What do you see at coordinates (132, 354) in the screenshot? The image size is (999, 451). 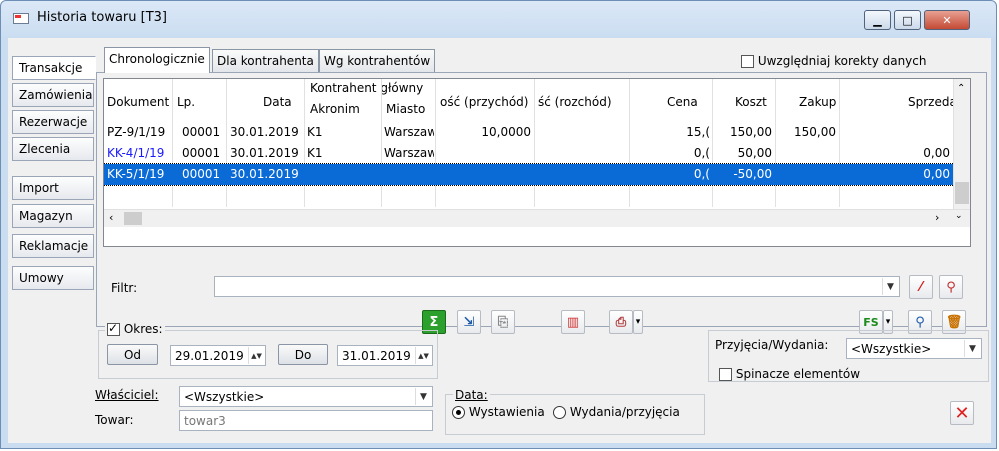 I see `od-button: Od` at bounding box center [132, 354].